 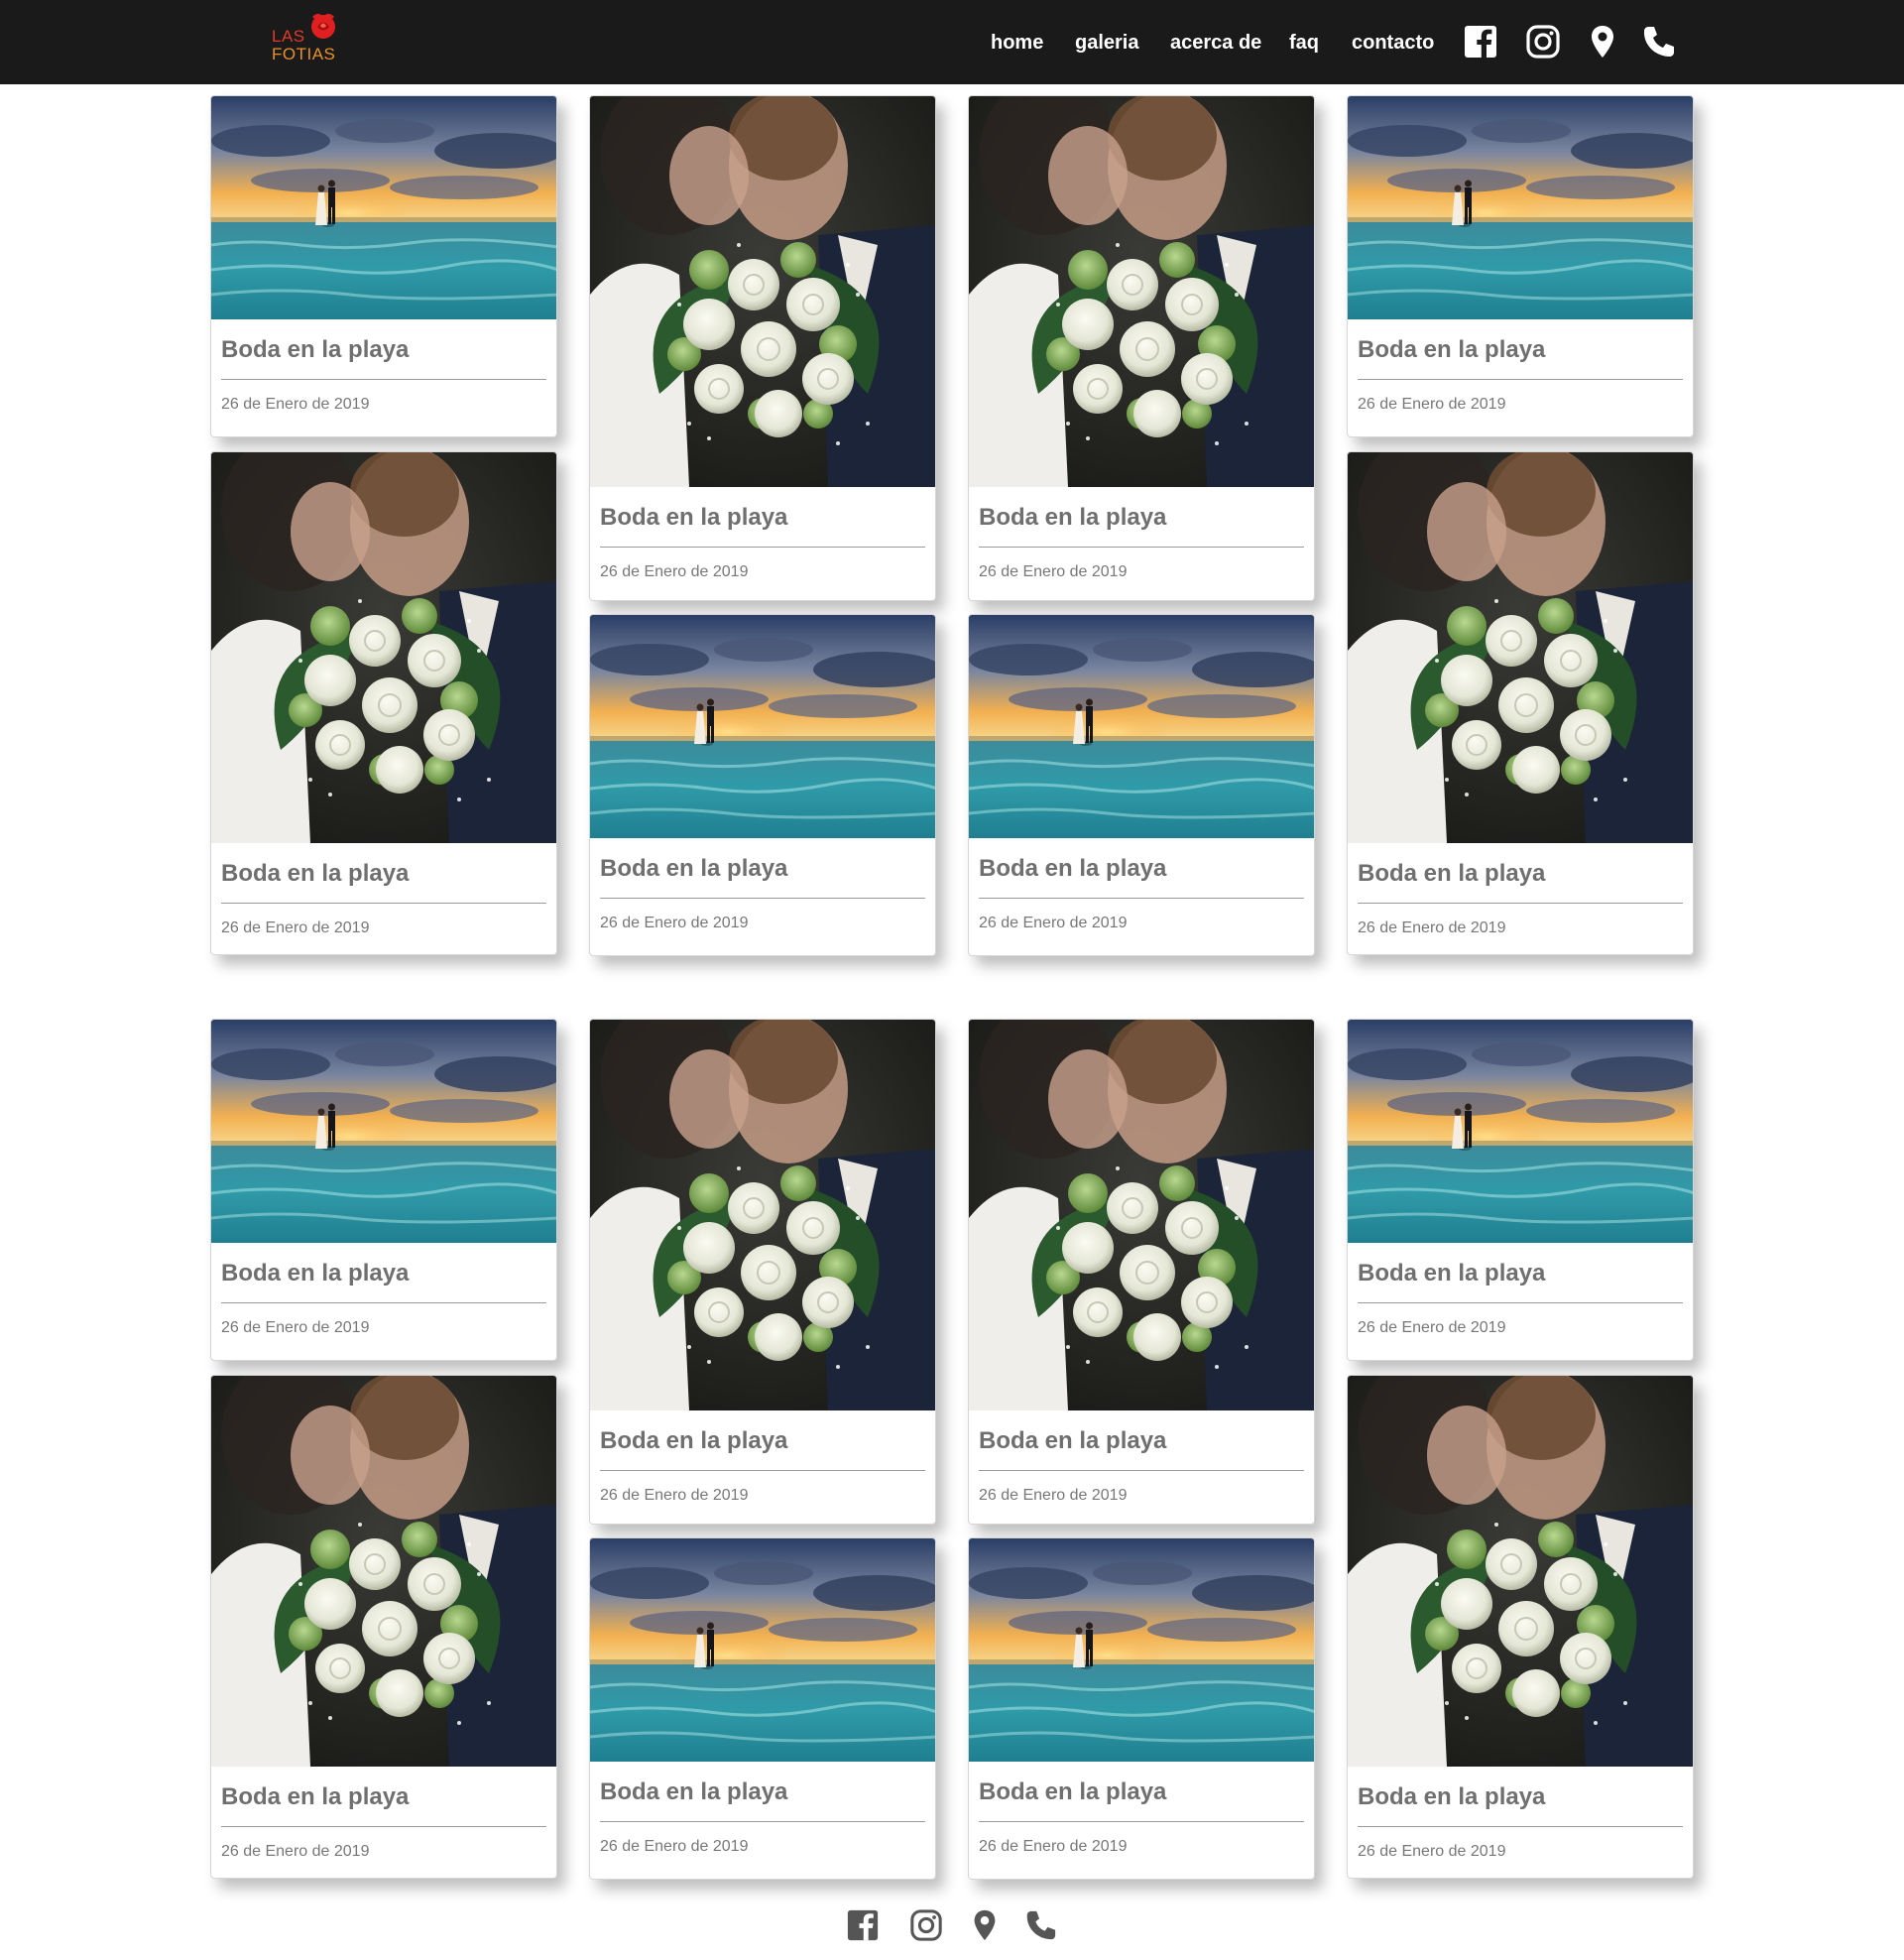 What do you see at coordinates (1393, 43) in the screenshot?
I see `nav-link-contacto: contacto` at bounding box center [1393, 43].